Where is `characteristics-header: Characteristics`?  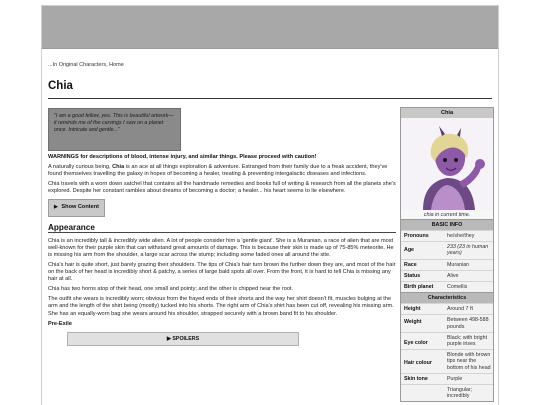
characteristics-header: Characteristics is located at coordinates (447, 298).